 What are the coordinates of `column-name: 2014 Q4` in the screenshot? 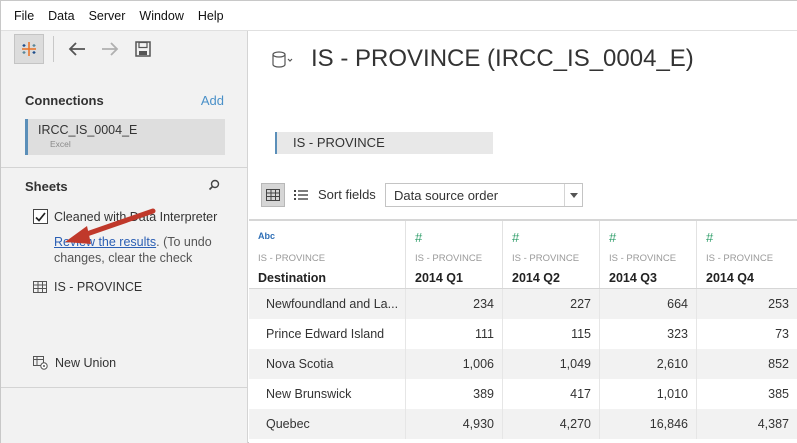 It's located at (730, 278).